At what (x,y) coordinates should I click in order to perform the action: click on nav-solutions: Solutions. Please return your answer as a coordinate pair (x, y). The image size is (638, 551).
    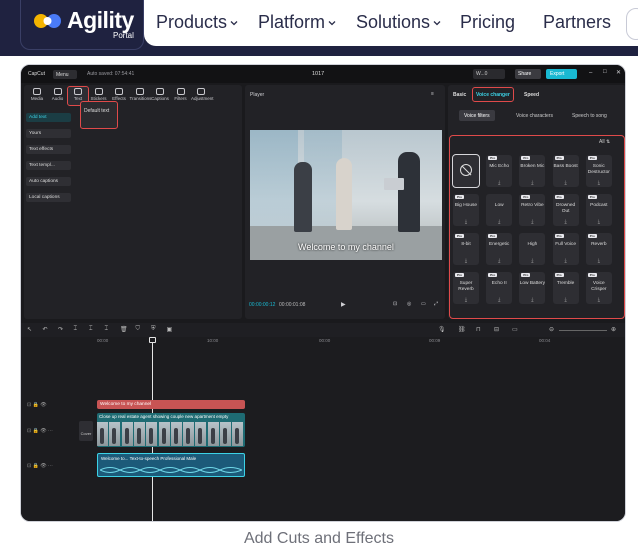
    Looking at the image, I should click on (398, 22).